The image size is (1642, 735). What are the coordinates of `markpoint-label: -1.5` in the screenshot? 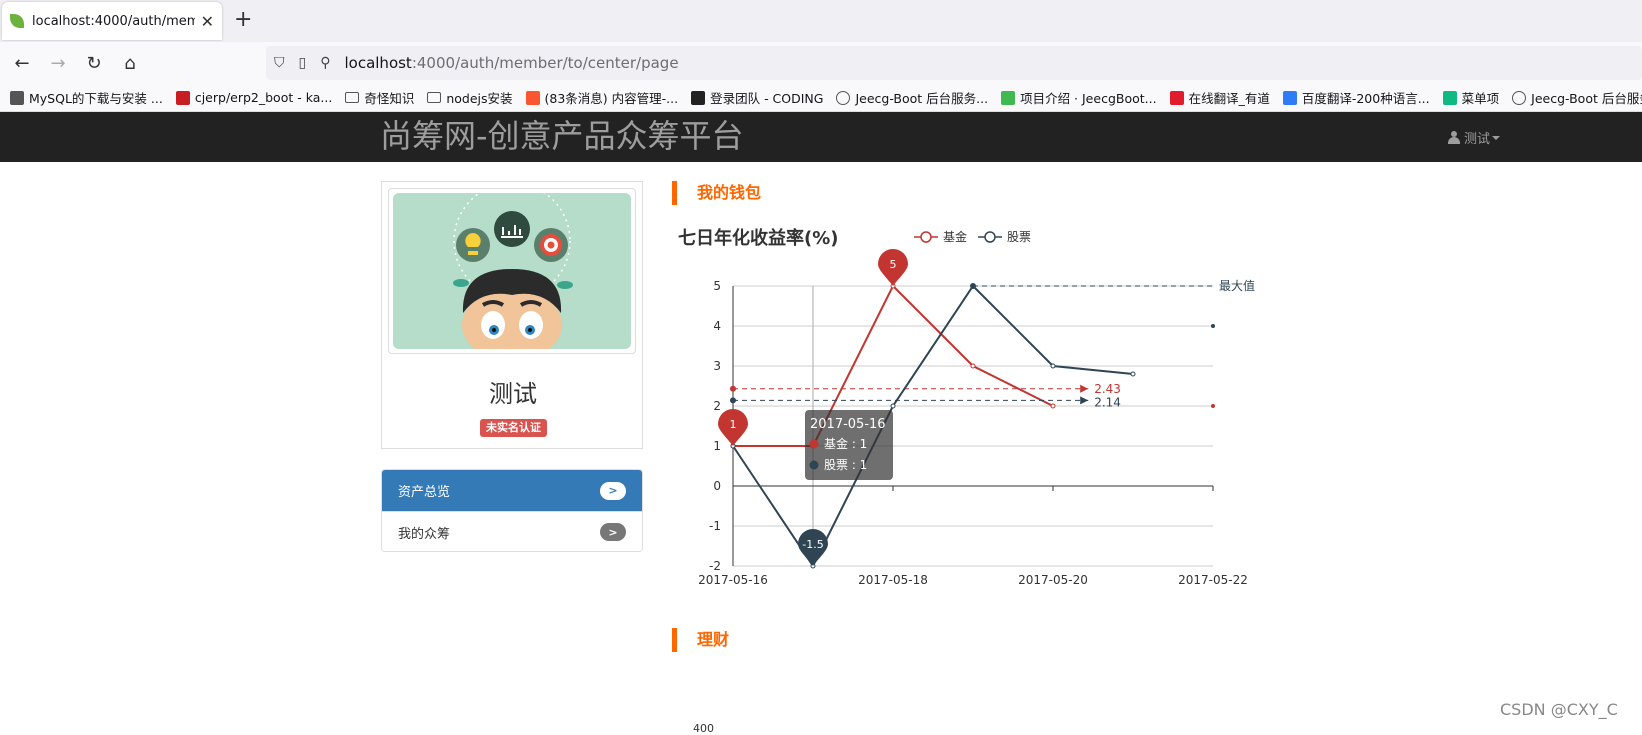 It's located at (812, 544).